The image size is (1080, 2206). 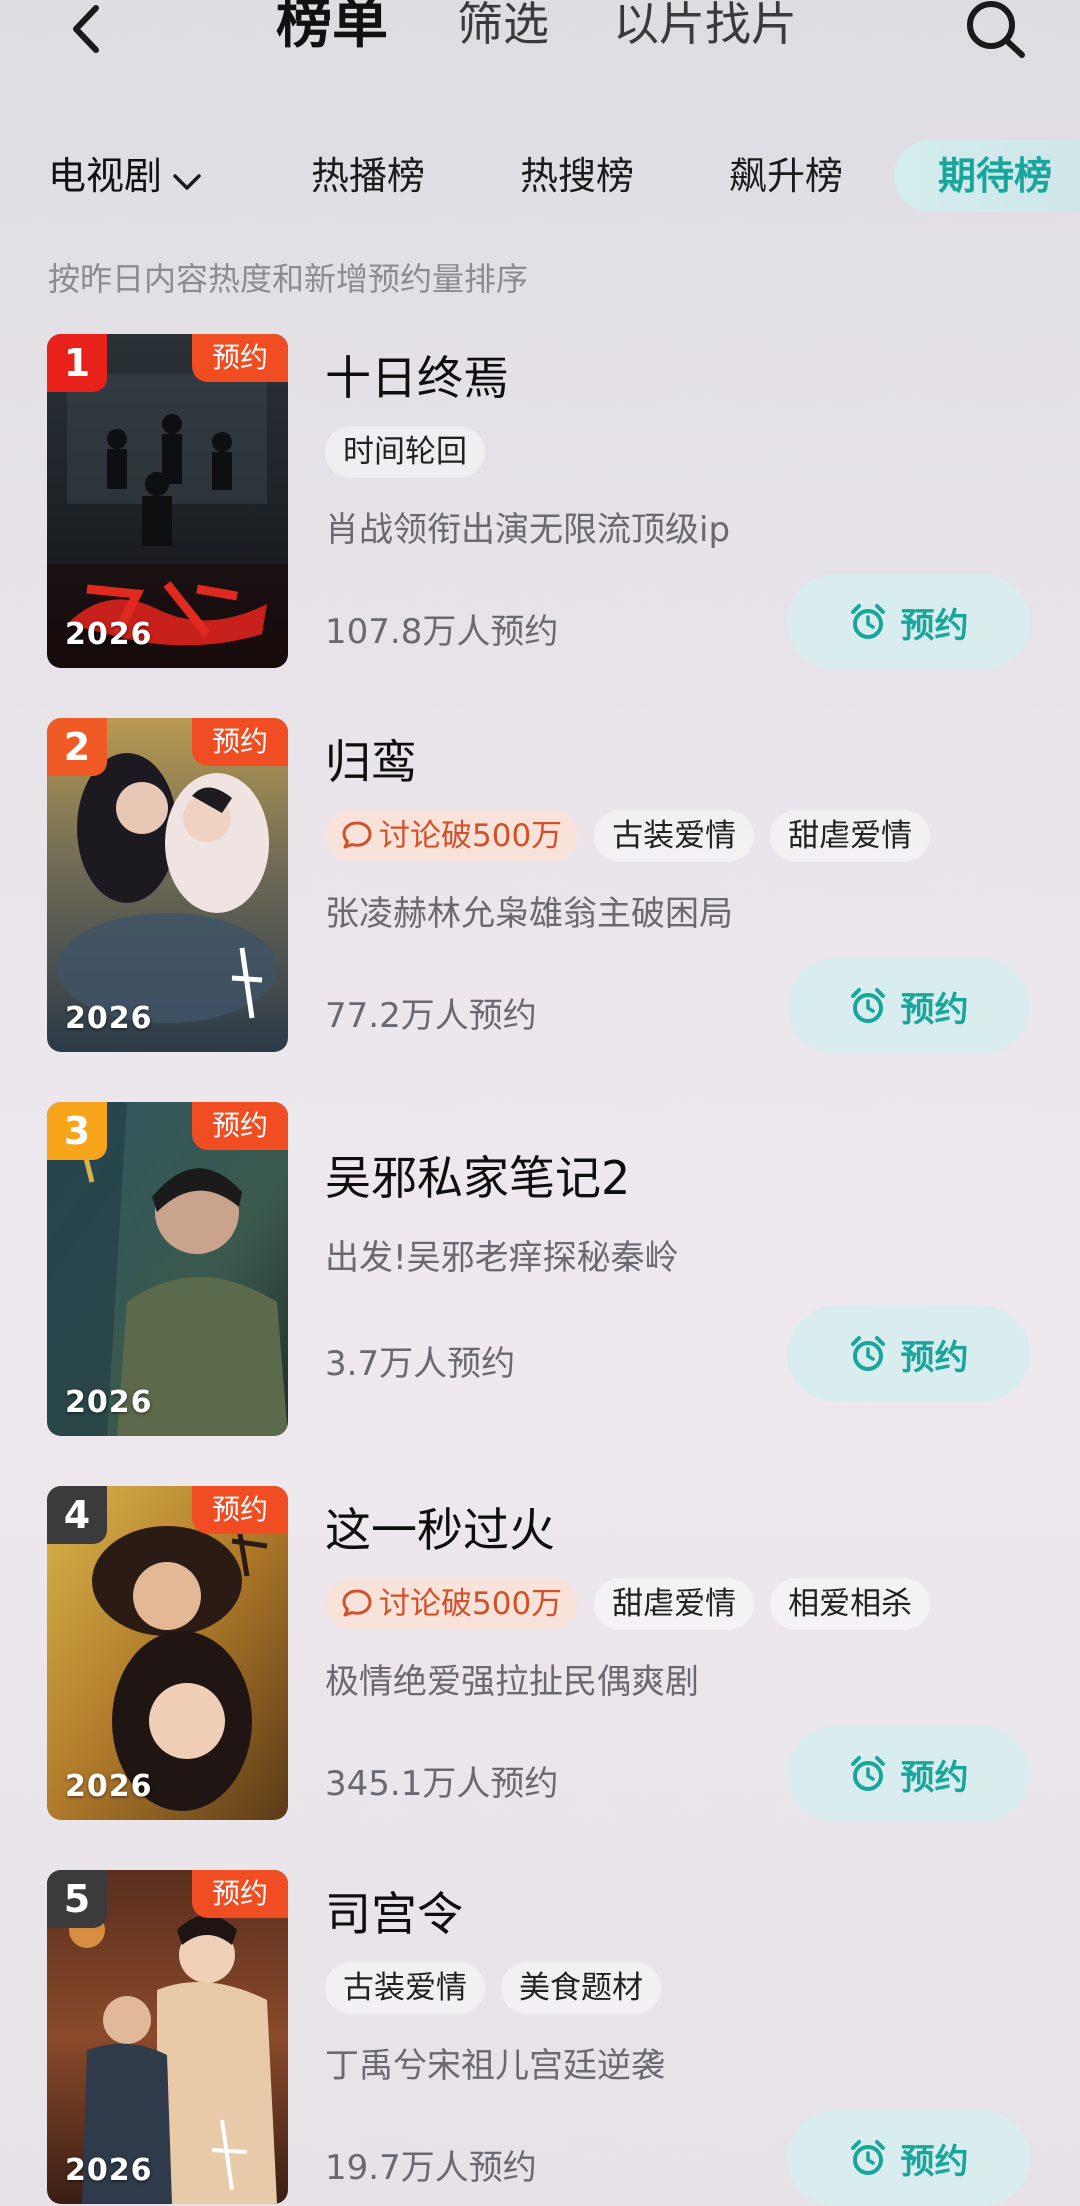 I want to click on reservation-count: 19.7万人预约, so click(x=431, y=2168).